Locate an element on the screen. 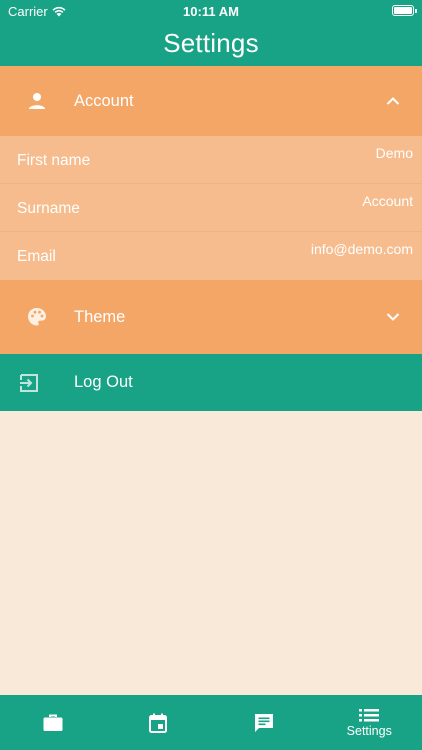  first-name-field: First name Demo is located at coordinates (211, 160).